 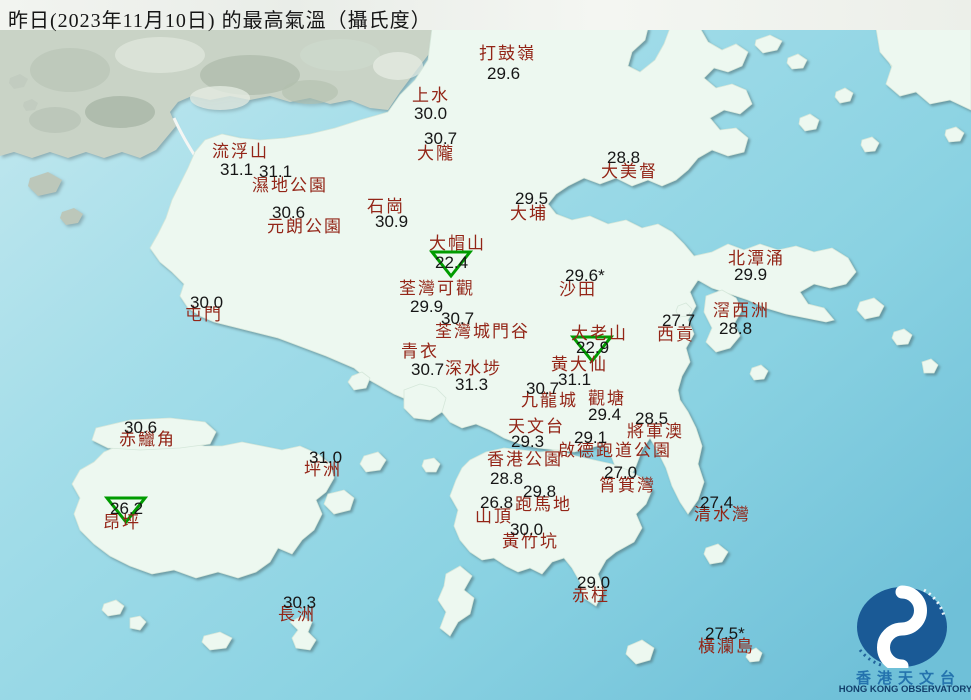 I want to click on station-name: 香港公園, so click(x=525, y=459).